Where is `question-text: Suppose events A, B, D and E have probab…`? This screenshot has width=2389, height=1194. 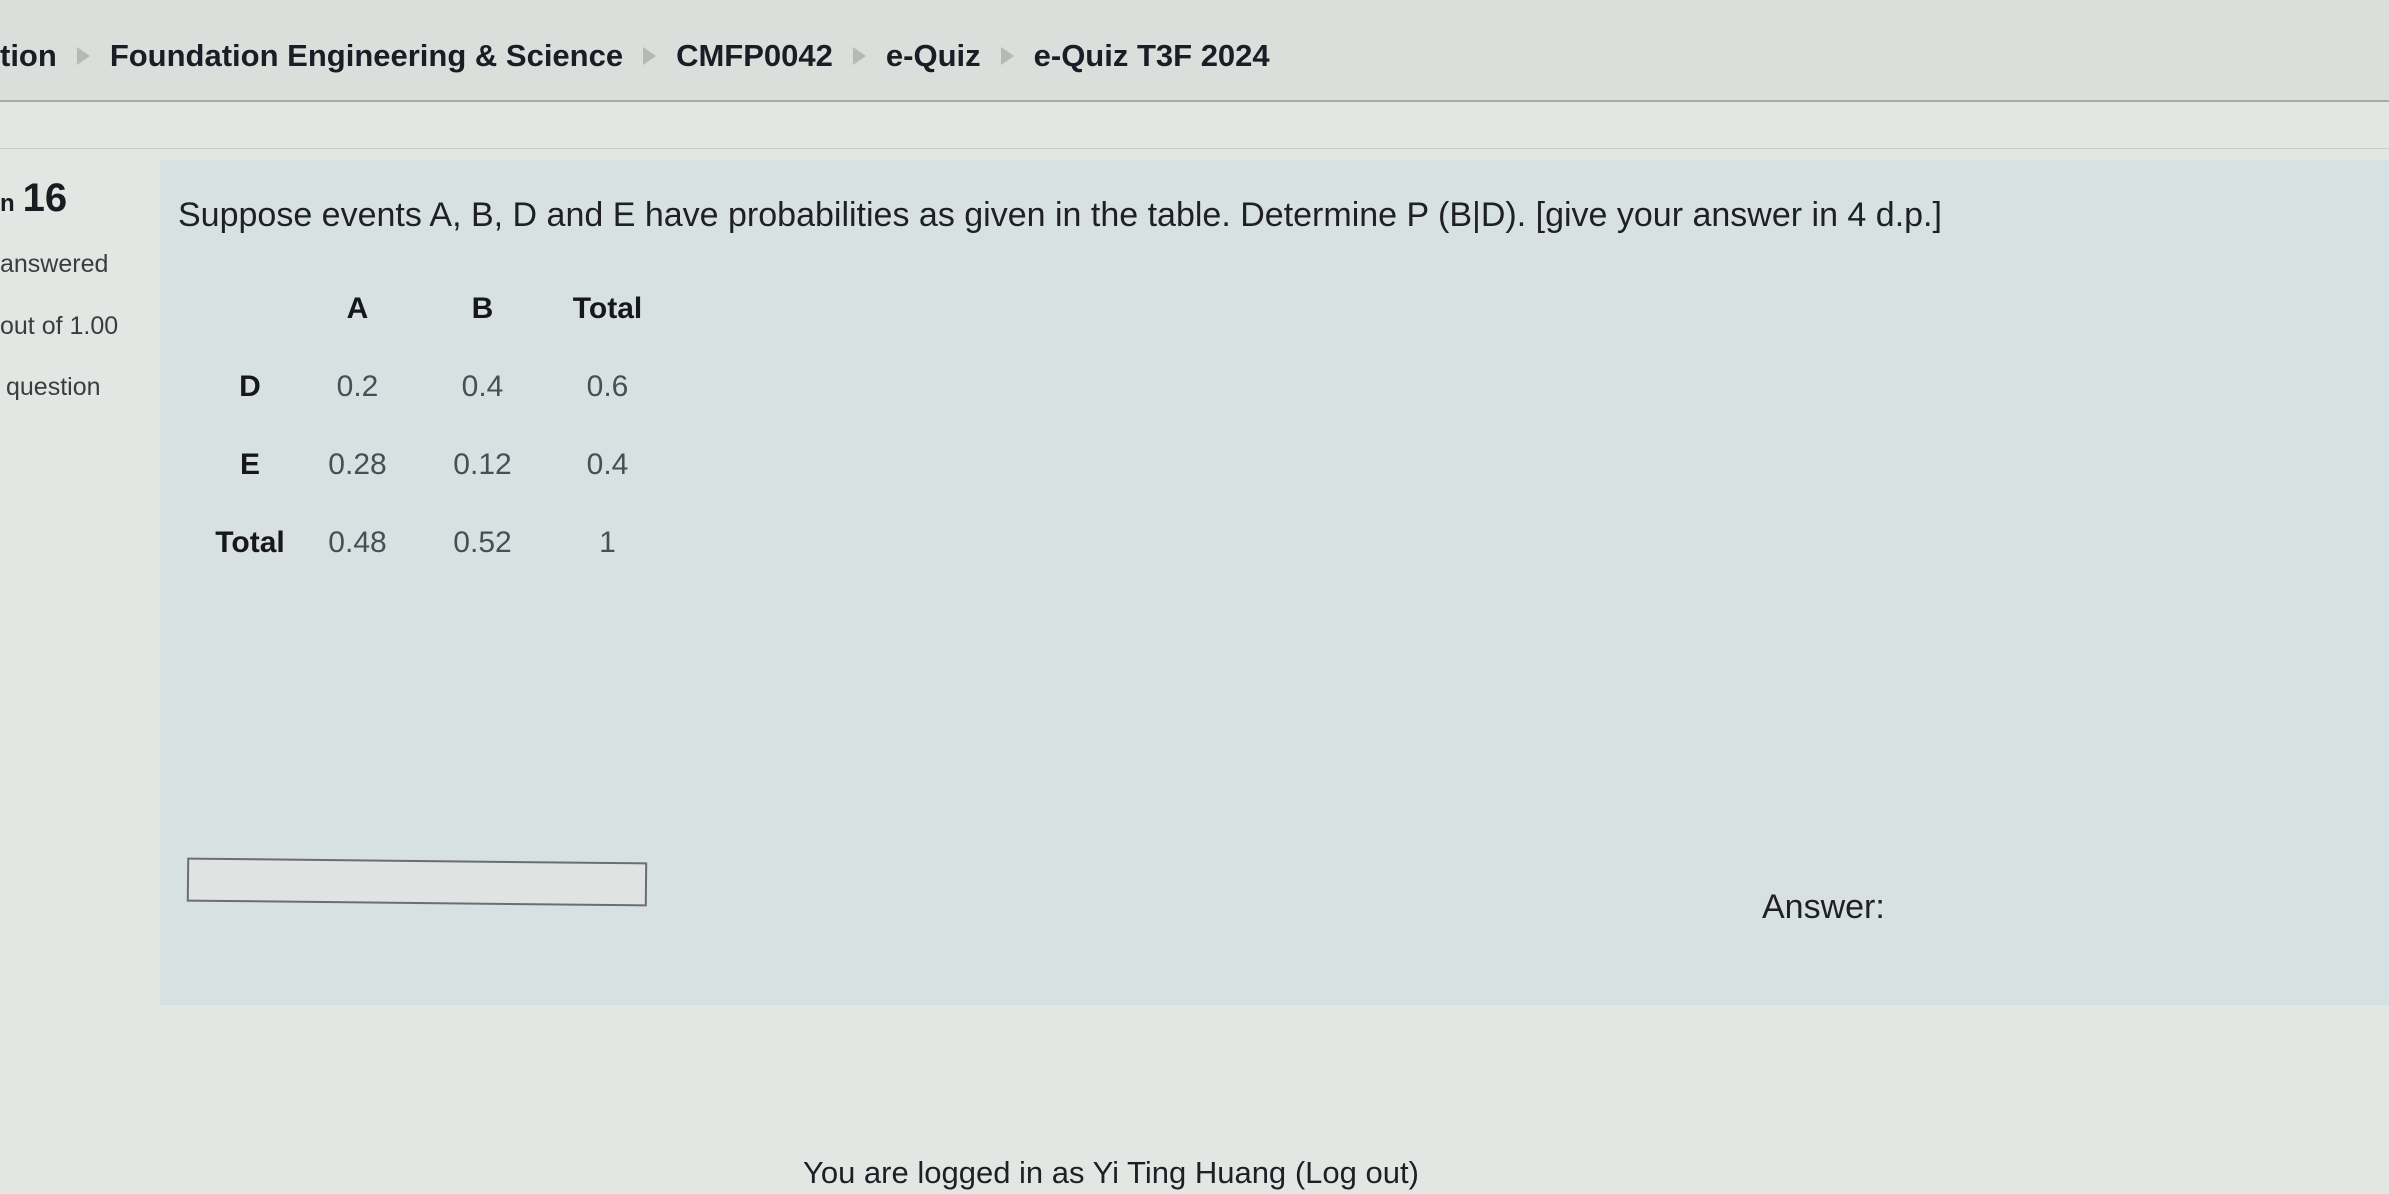 question-text: Suppose events A, B, D and E have probab… is located at coordinates (1060, 215).